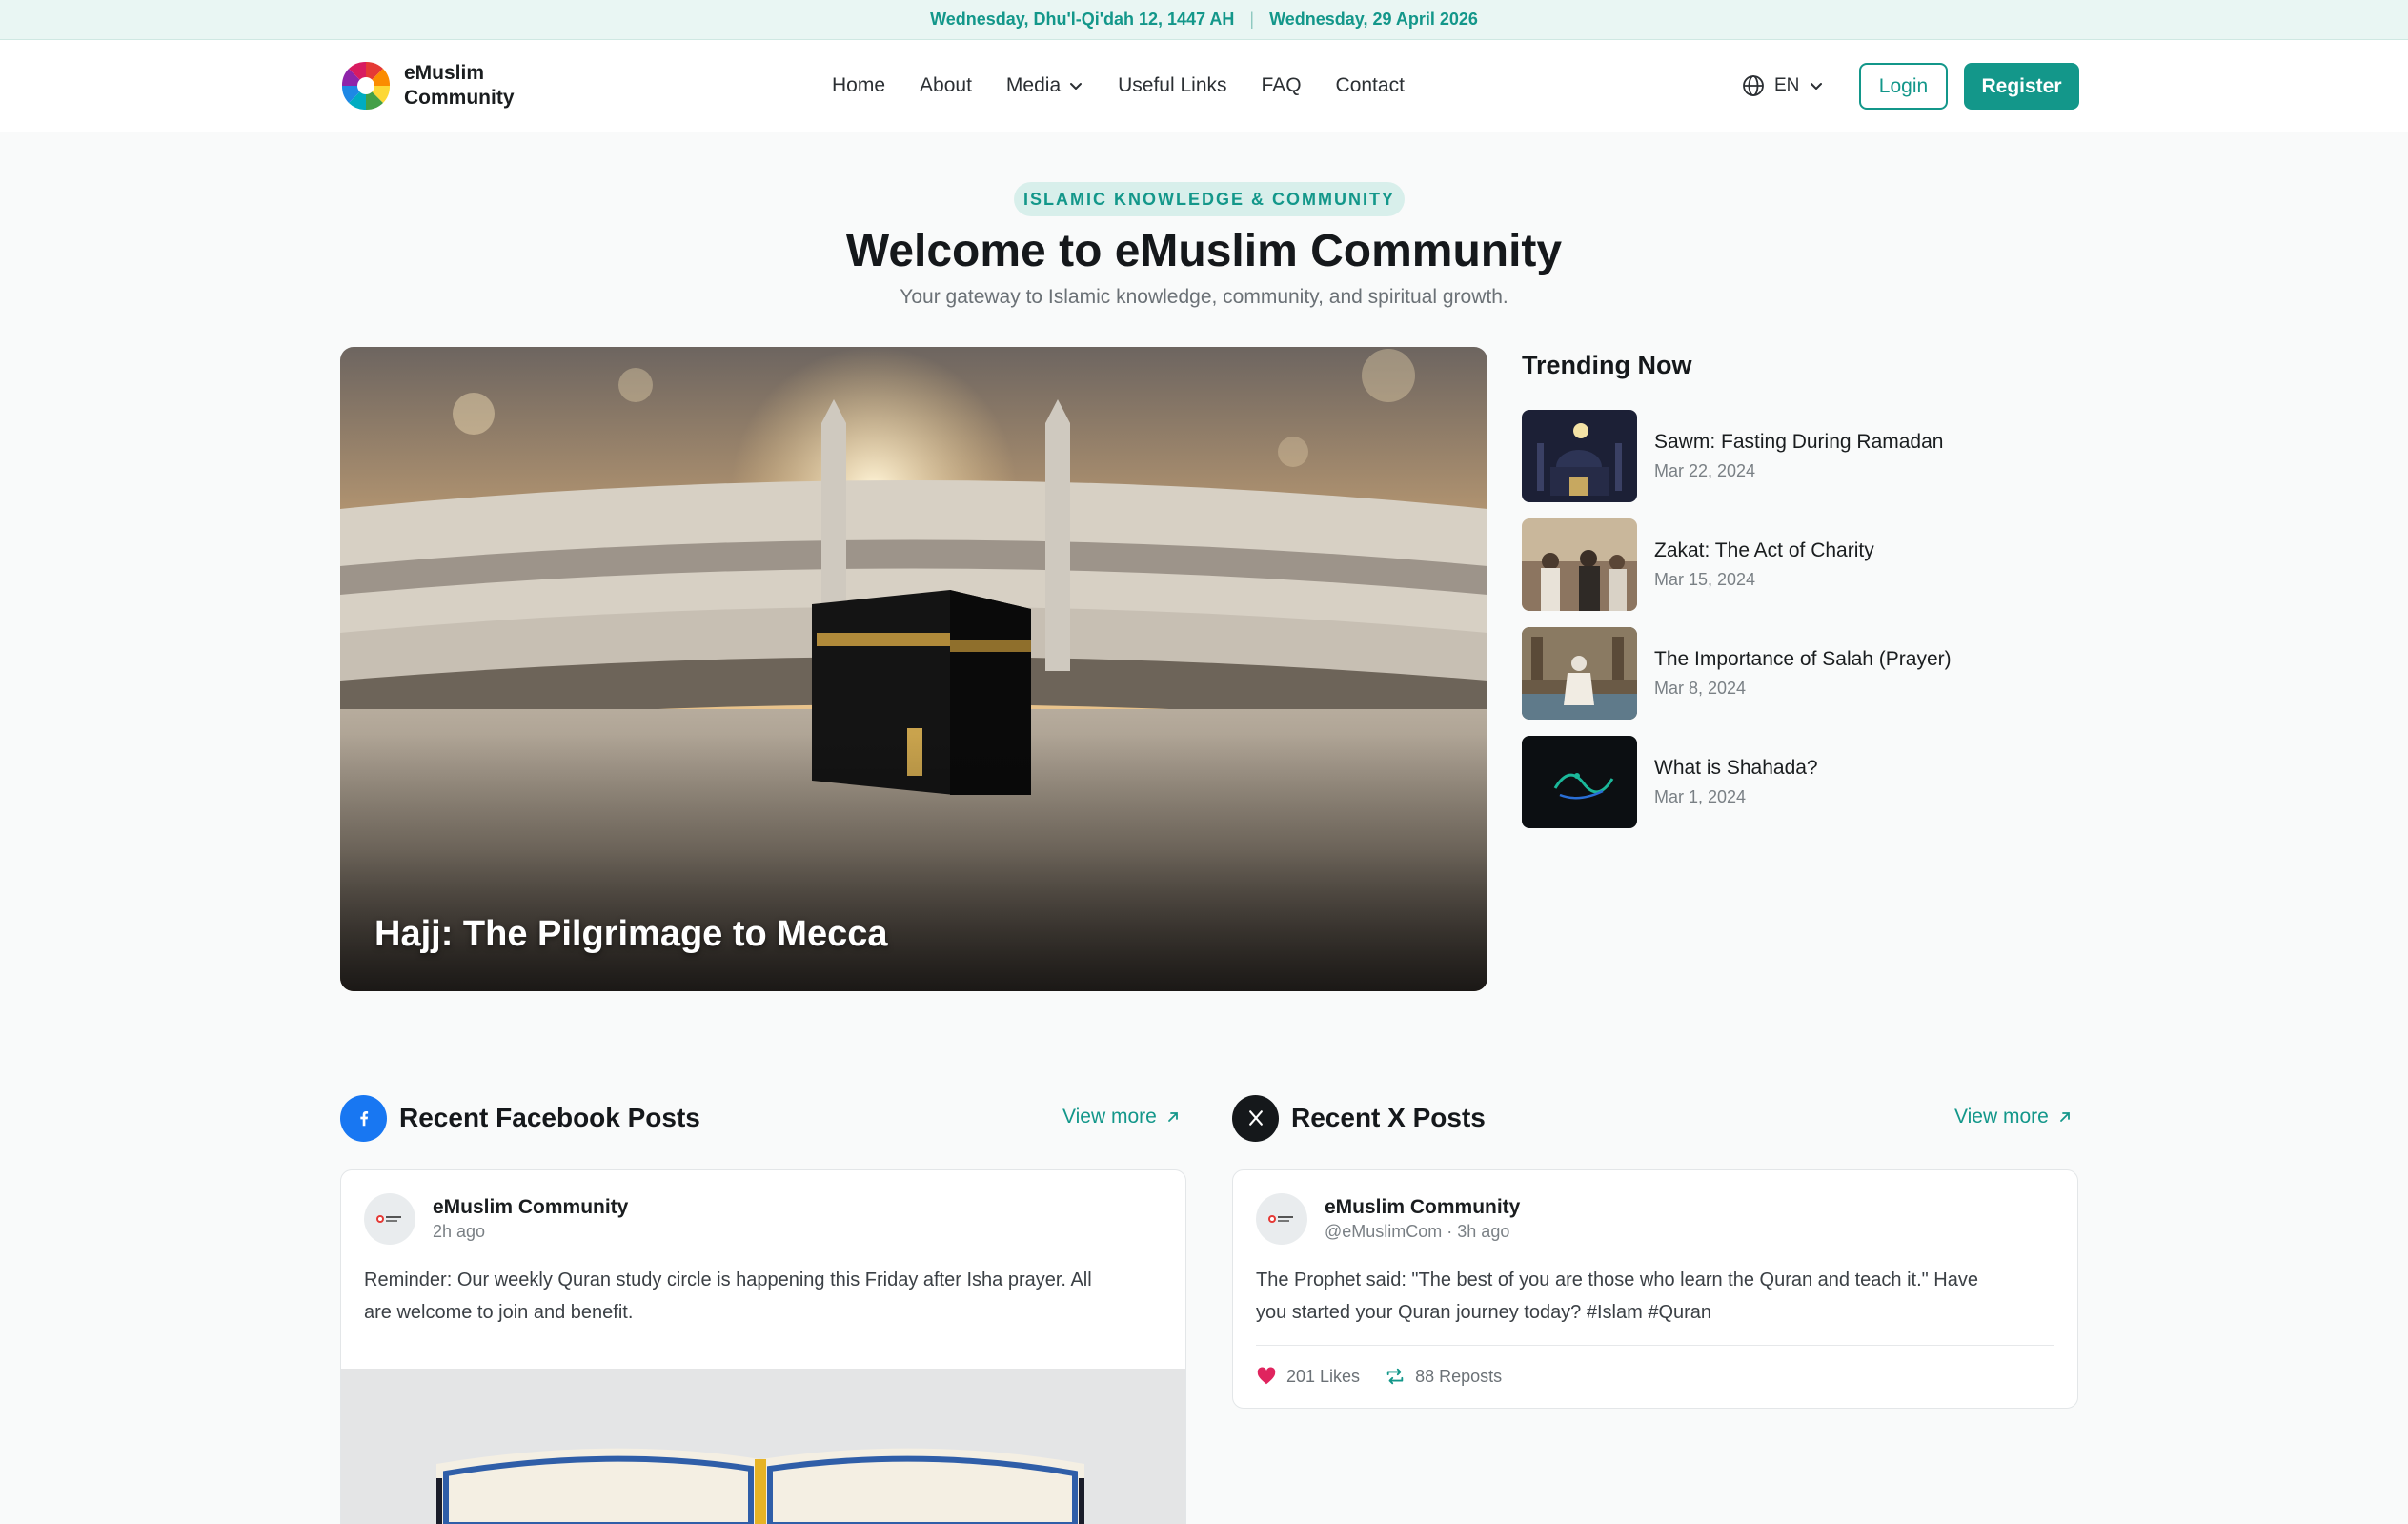 The width and height of the screenshot is (2408, 1524). I want to click on likes-stat: 201 Likes, so click(1308, 1376).